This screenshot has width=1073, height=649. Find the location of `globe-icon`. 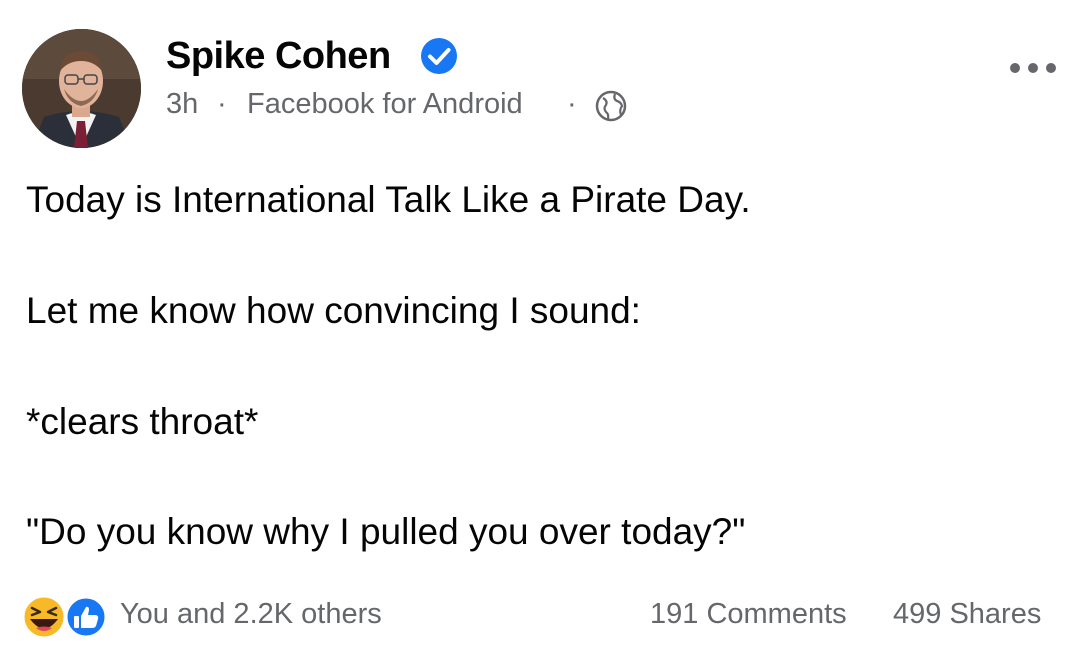

globe-icon is located at coordinates (611, 106).